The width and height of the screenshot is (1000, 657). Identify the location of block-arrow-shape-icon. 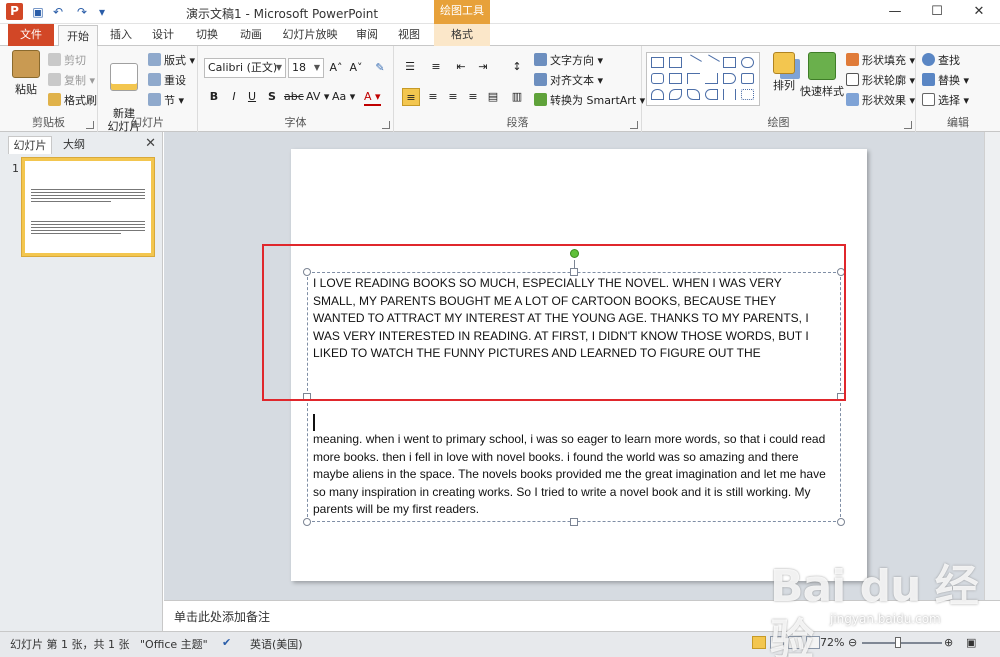
(729, 78).